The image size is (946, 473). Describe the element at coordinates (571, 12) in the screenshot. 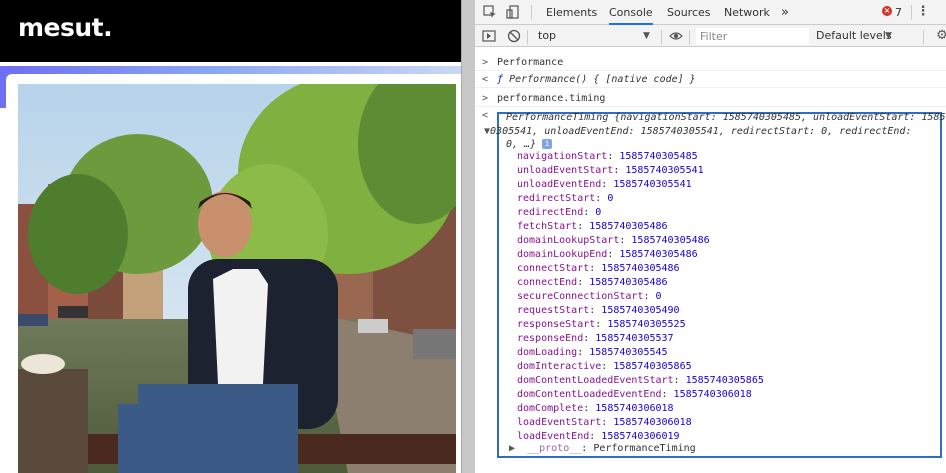

I see `tab-elements: Elements` at that location.